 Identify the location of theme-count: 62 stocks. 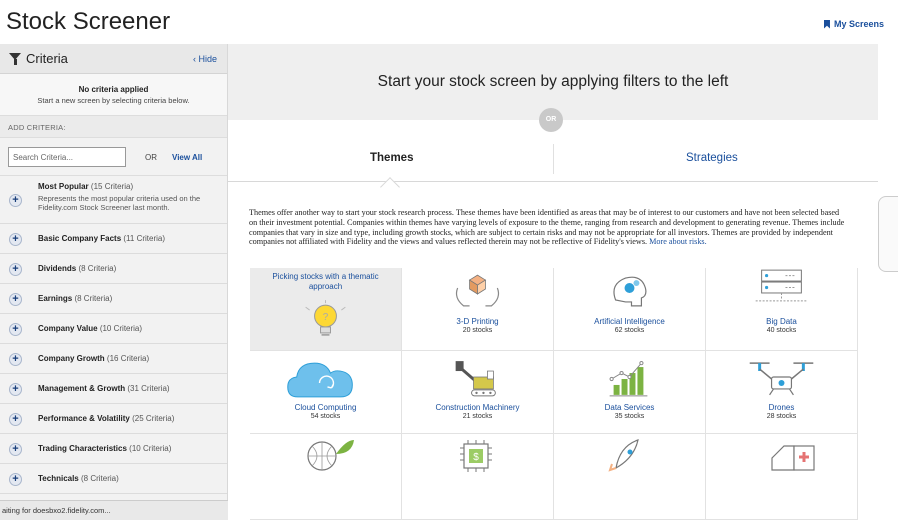
(629, 330).